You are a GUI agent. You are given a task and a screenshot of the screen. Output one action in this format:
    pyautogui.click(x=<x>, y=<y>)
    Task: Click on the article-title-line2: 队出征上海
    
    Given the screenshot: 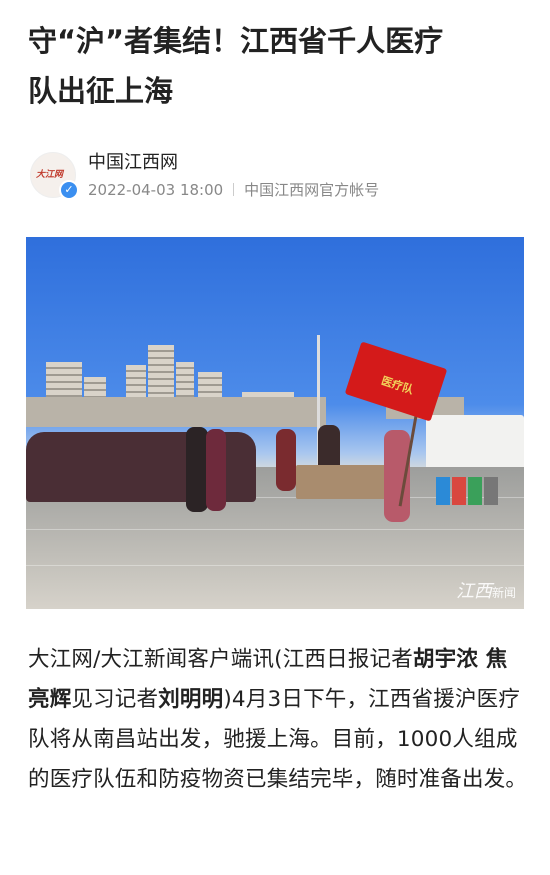 What is the action you would take?
    pyautogui.click(x=101, y=91)
    